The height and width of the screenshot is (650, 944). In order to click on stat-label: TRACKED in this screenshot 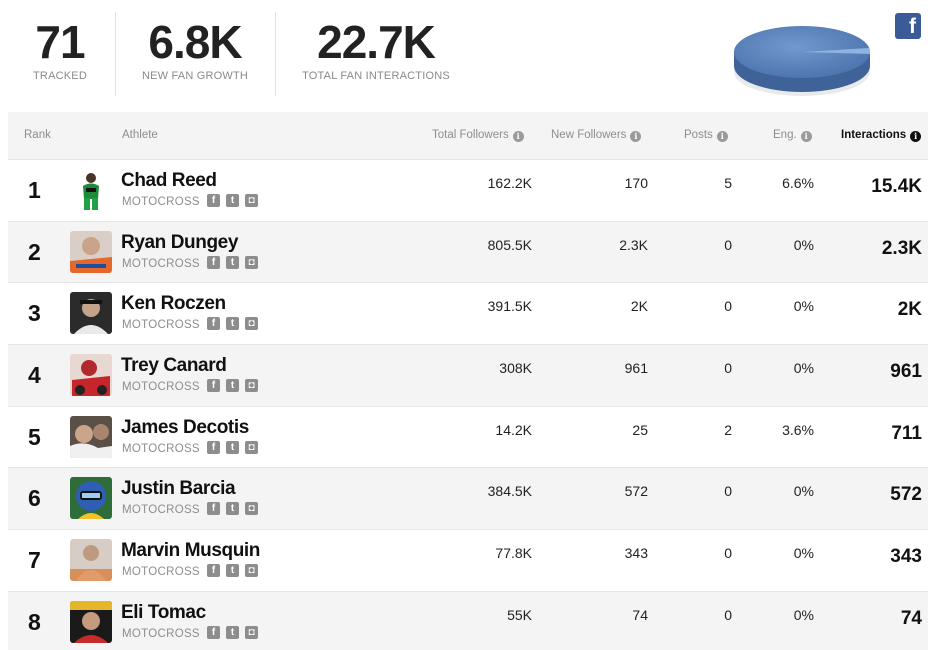, I will do `click(60, 76)`.